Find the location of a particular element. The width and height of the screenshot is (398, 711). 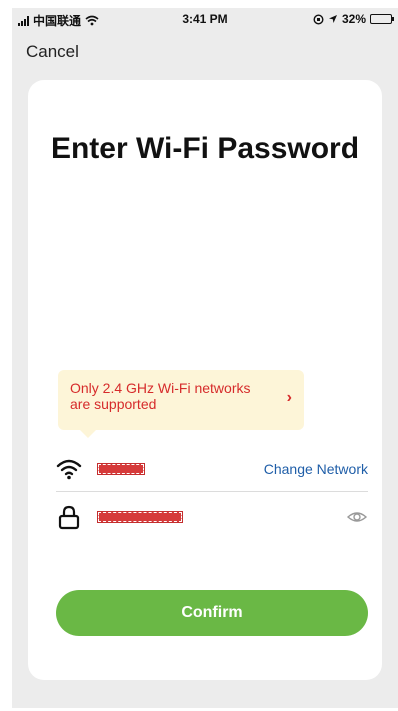

chevron-right-icon: › is located at coordinates (289, 397).